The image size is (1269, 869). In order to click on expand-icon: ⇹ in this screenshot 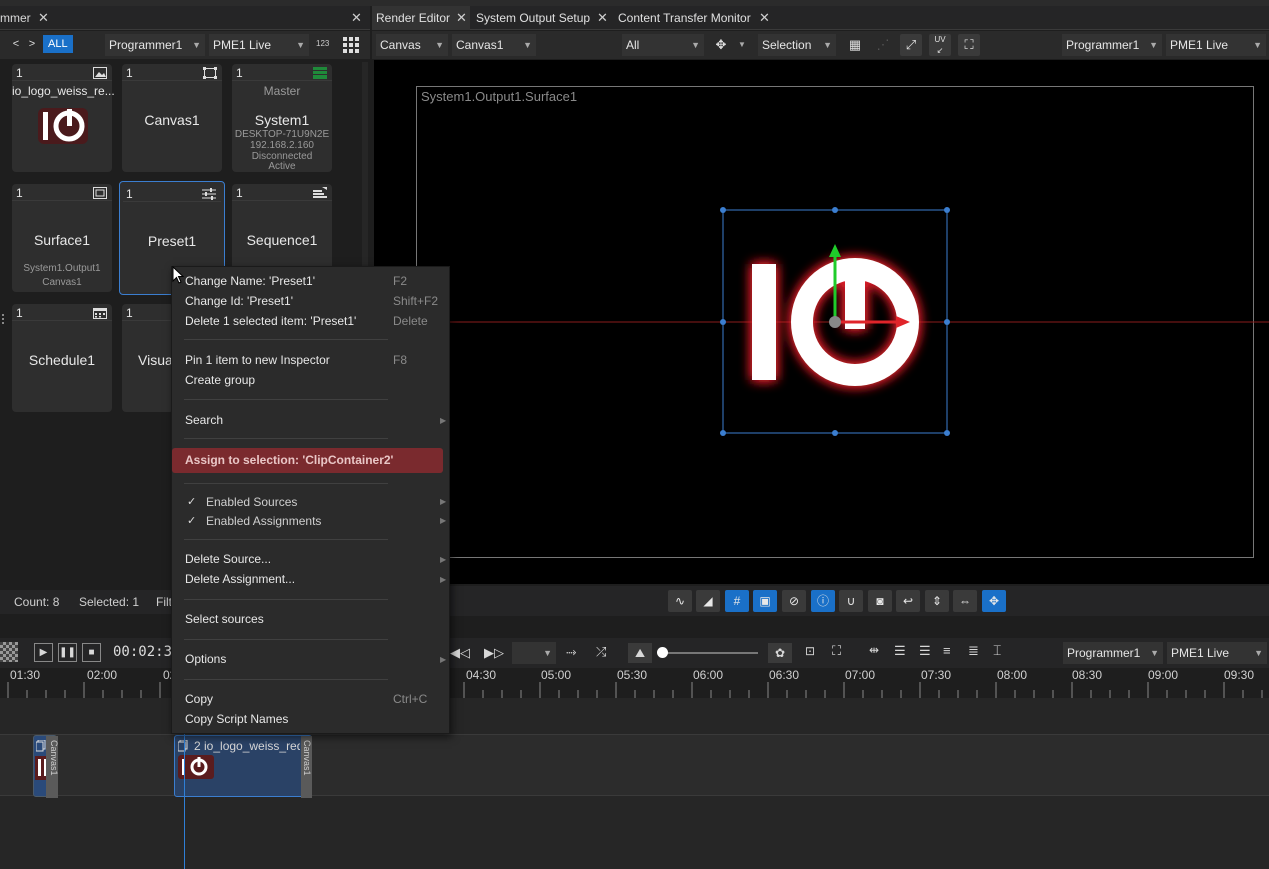, I will do `click(874, 650)`.